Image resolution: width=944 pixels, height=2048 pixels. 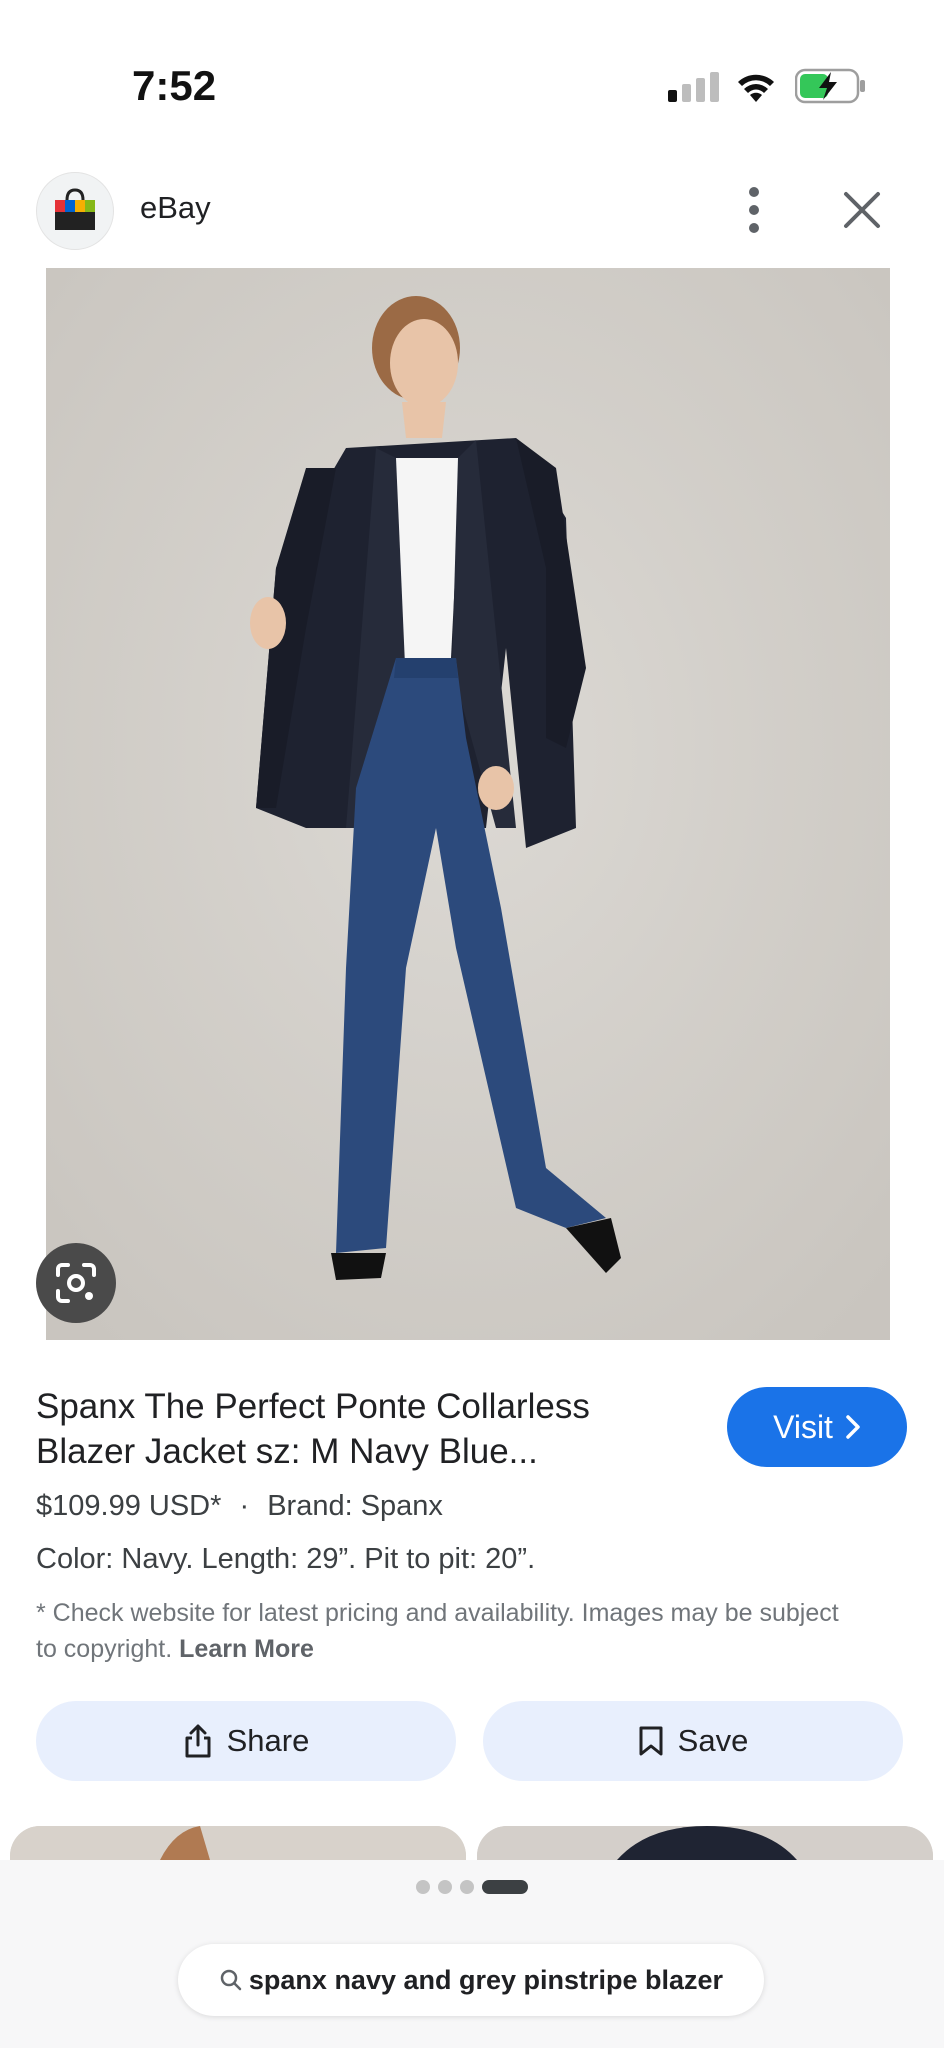 I want to click on more-options-icon, so click(x=754, y=210).